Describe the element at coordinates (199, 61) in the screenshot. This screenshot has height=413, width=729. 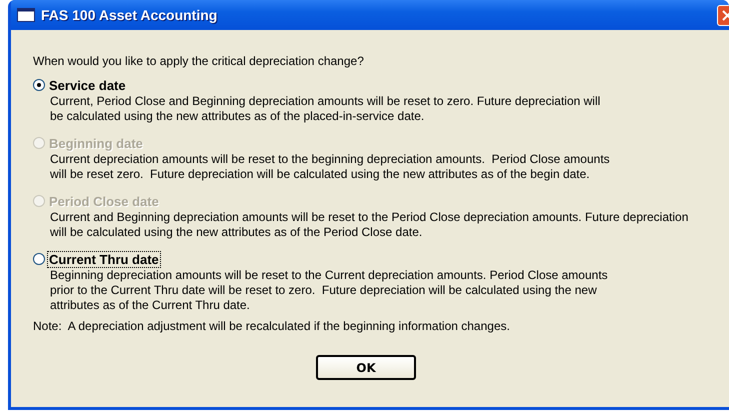
I see `question-text: When would you like to apply the critical depreciation change?` at that location.